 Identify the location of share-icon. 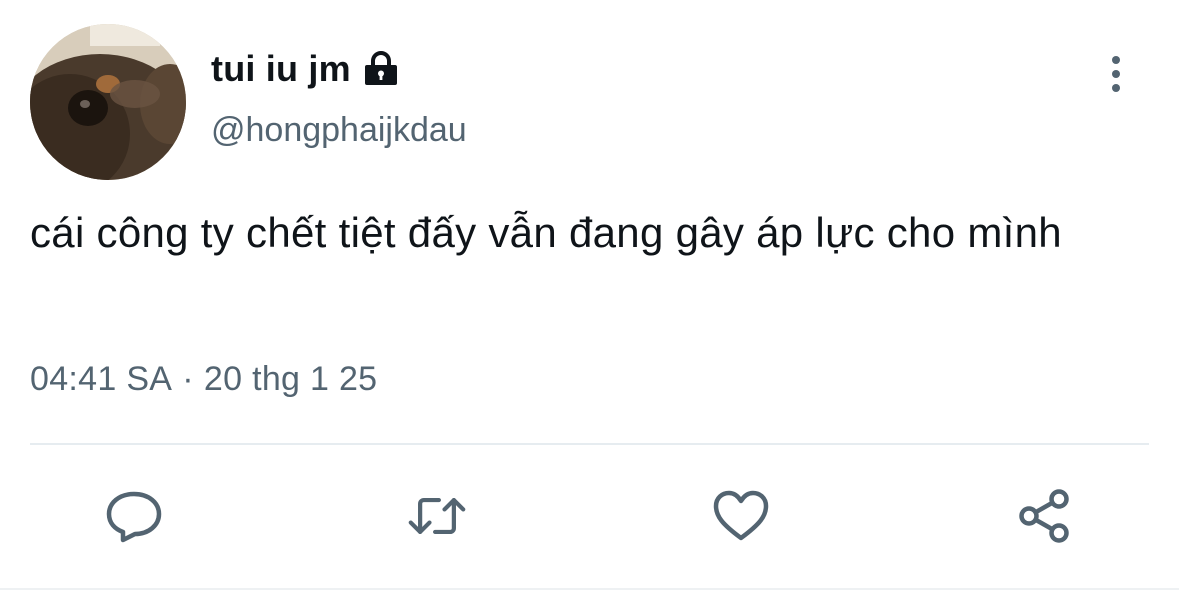
(1044, 516).